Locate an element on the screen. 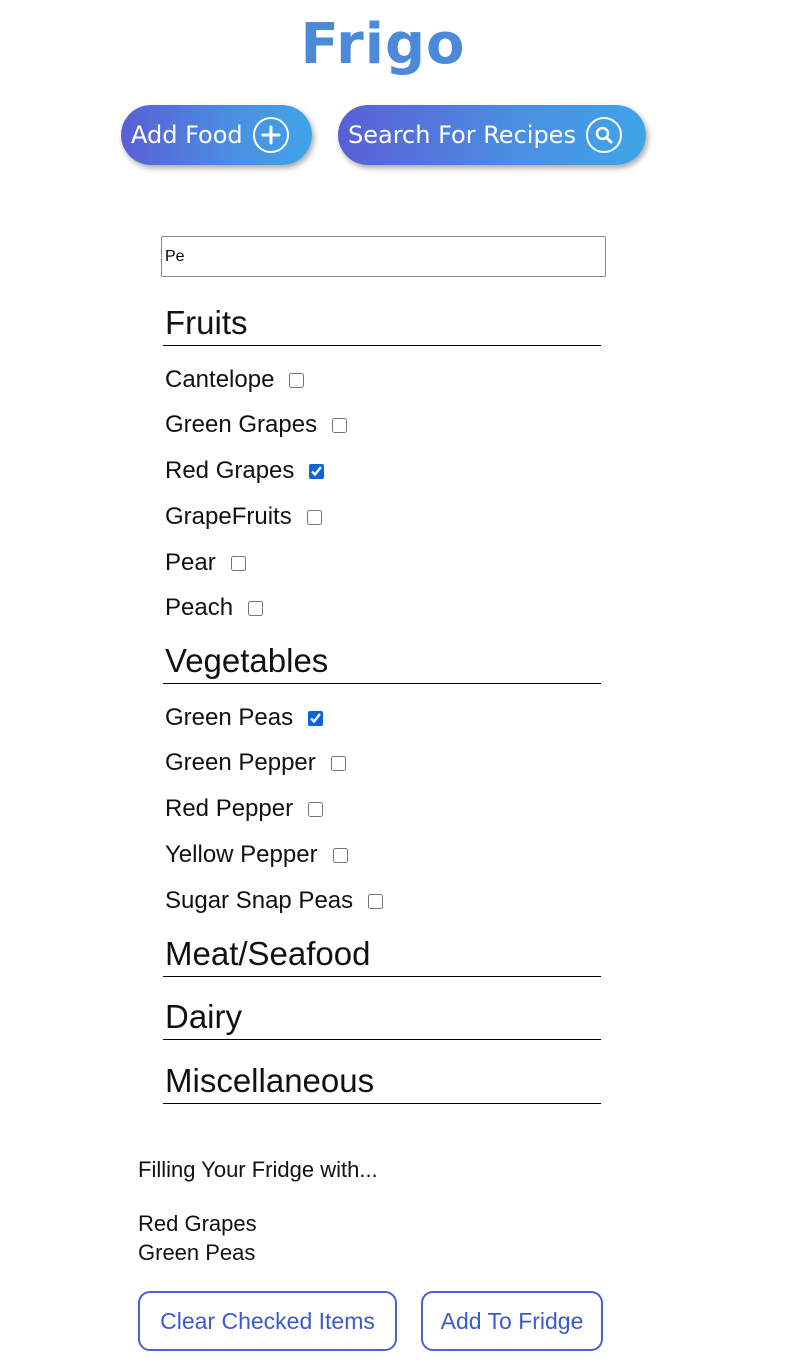  plus-circle-icon is located at coordinates (270, 135).